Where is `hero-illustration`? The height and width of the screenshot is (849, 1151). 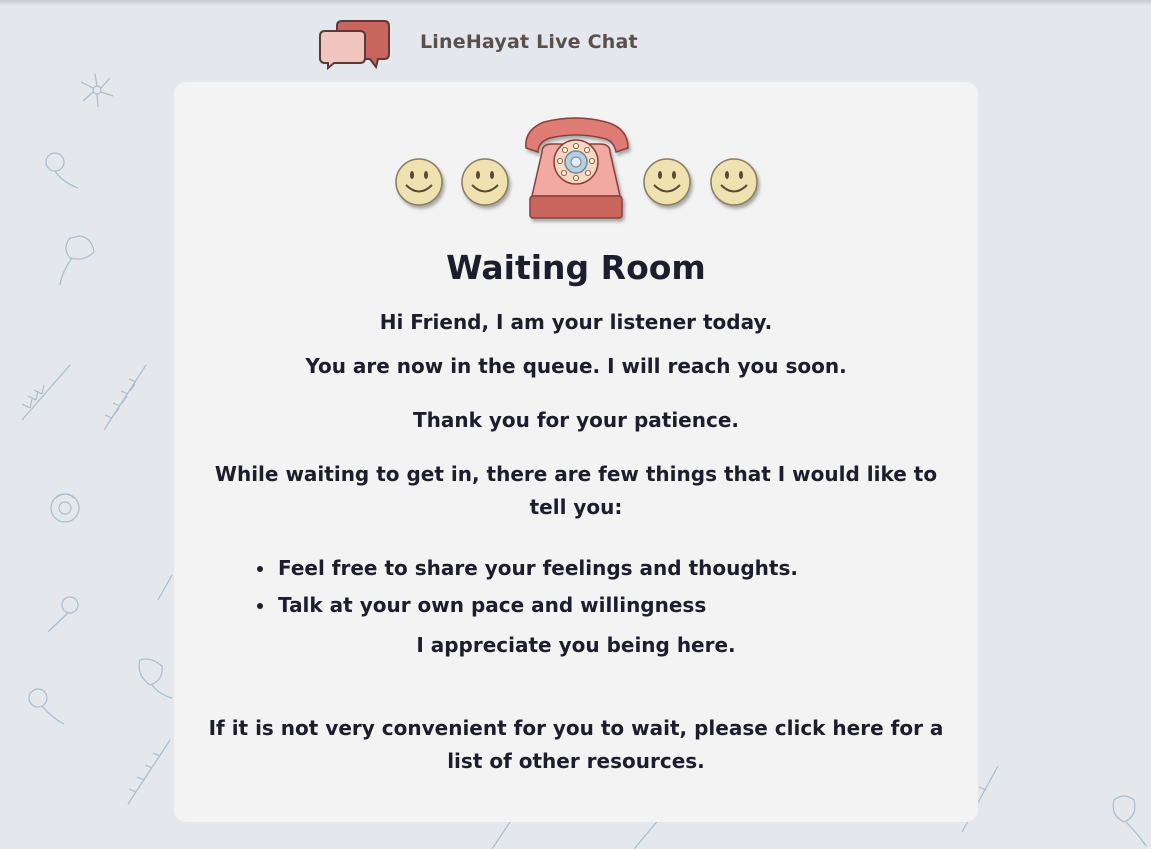 hero-illustration is located at coordinates (576, 168).